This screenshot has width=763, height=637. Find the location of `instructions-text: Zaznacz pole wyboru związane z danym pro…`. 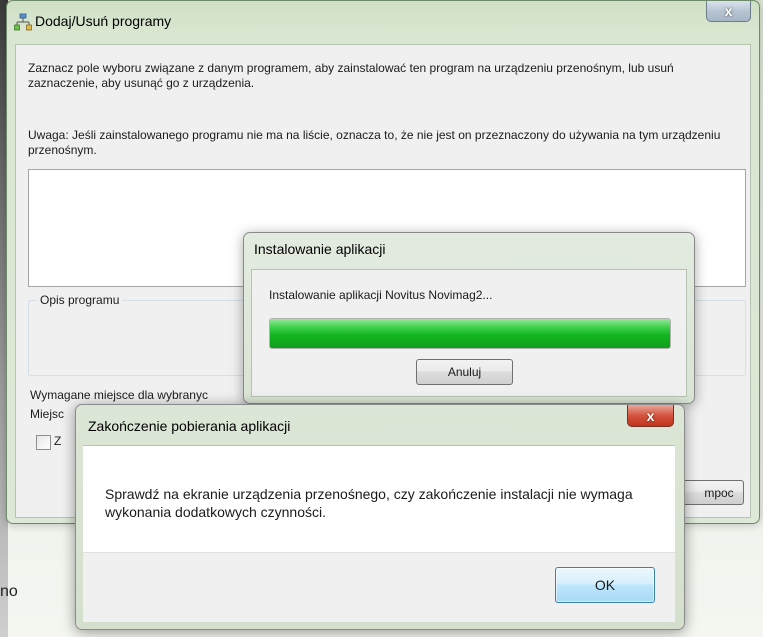

instructions-text: Zaznacz pole wyboru związane z danym pro… is located at coordinates (351, 75).